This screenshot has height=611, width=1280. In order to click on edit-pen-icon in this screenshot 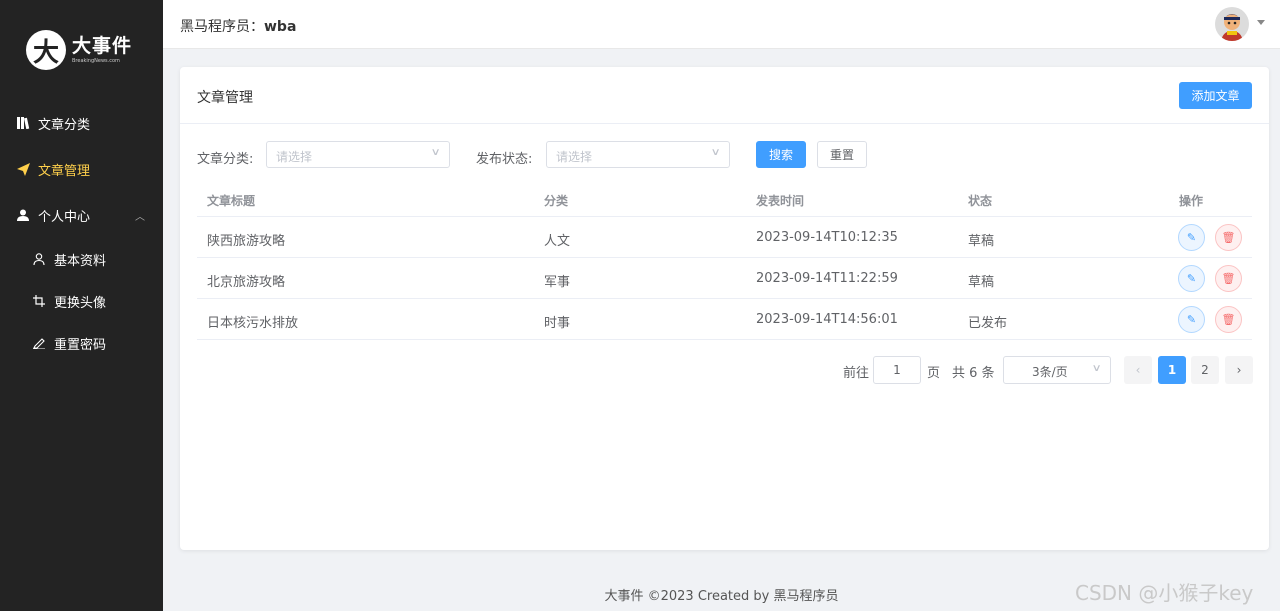, I will do `click(39, 343)`.